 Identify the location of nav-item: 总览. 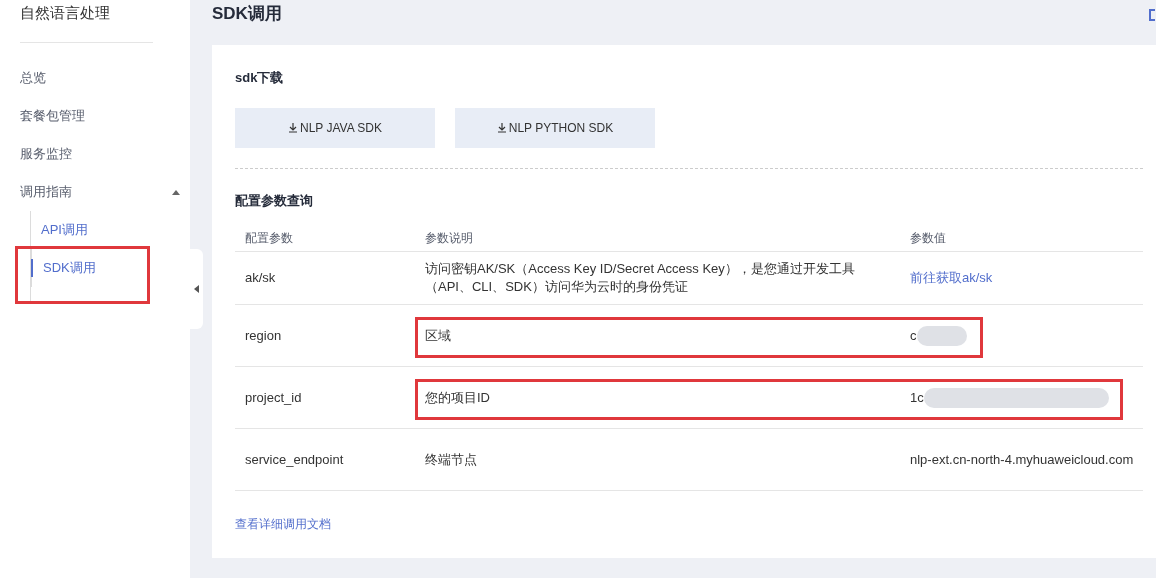
(33, 78).